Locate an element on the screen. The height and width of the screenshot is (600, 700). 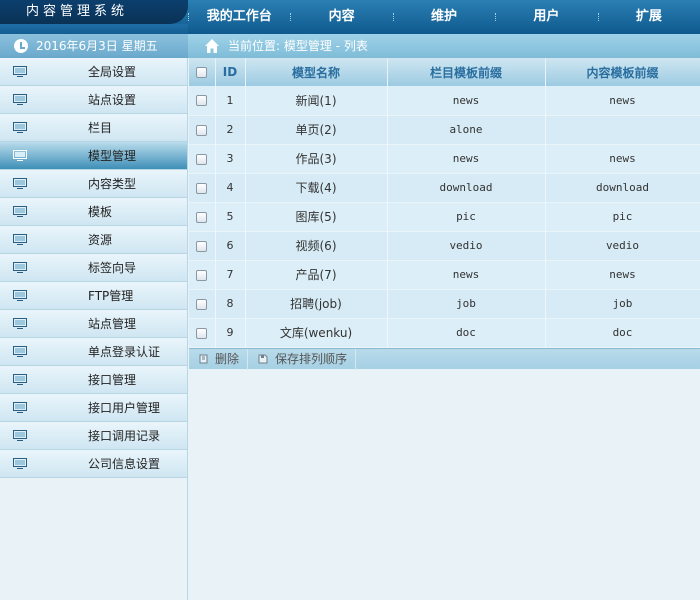
breadcrumb-text: 当前位置: 模型管理 - 列表 is located at coordinates (298, 46).